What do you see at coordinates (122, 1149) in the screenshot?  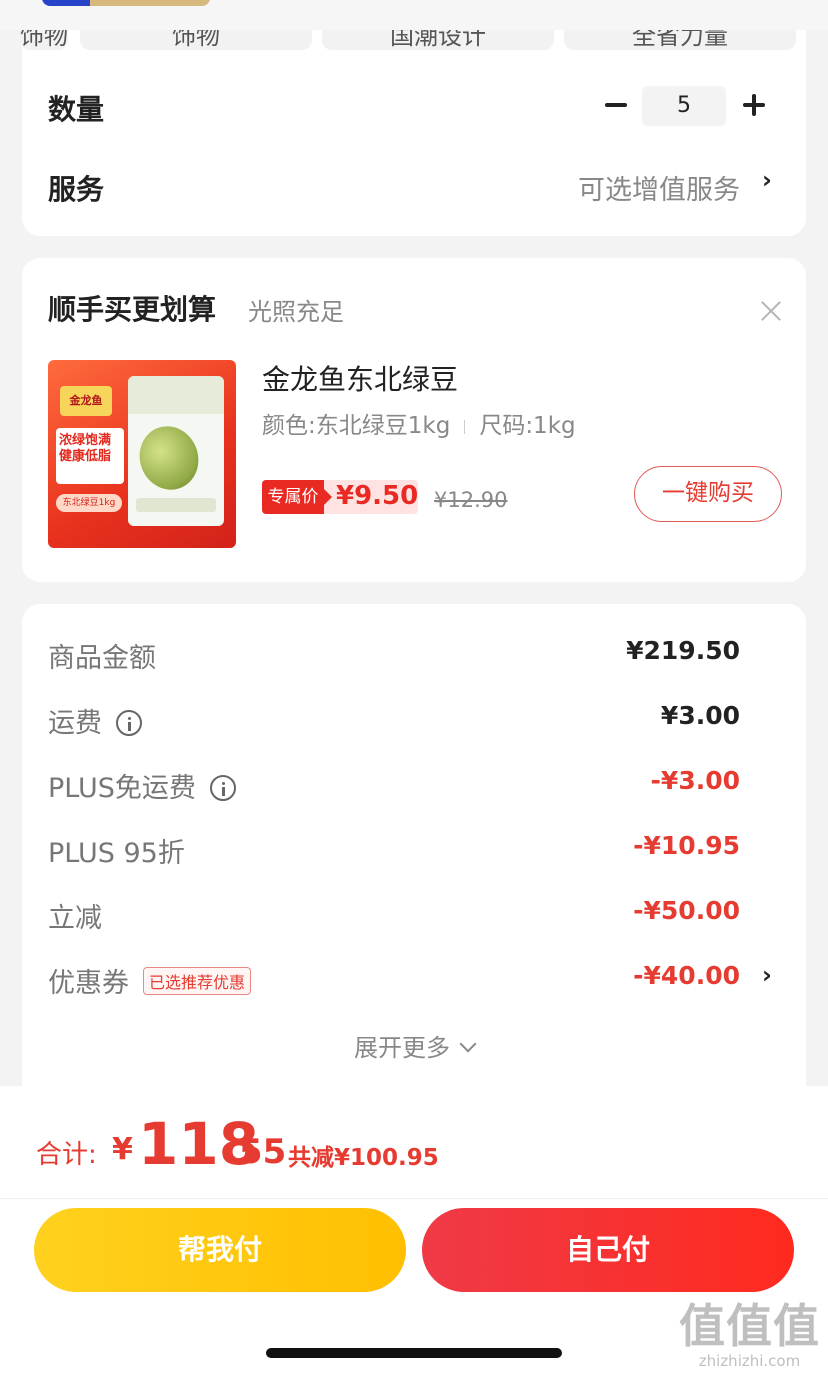 I see `total-currency: ¥` at bounding box center [122, 1149].